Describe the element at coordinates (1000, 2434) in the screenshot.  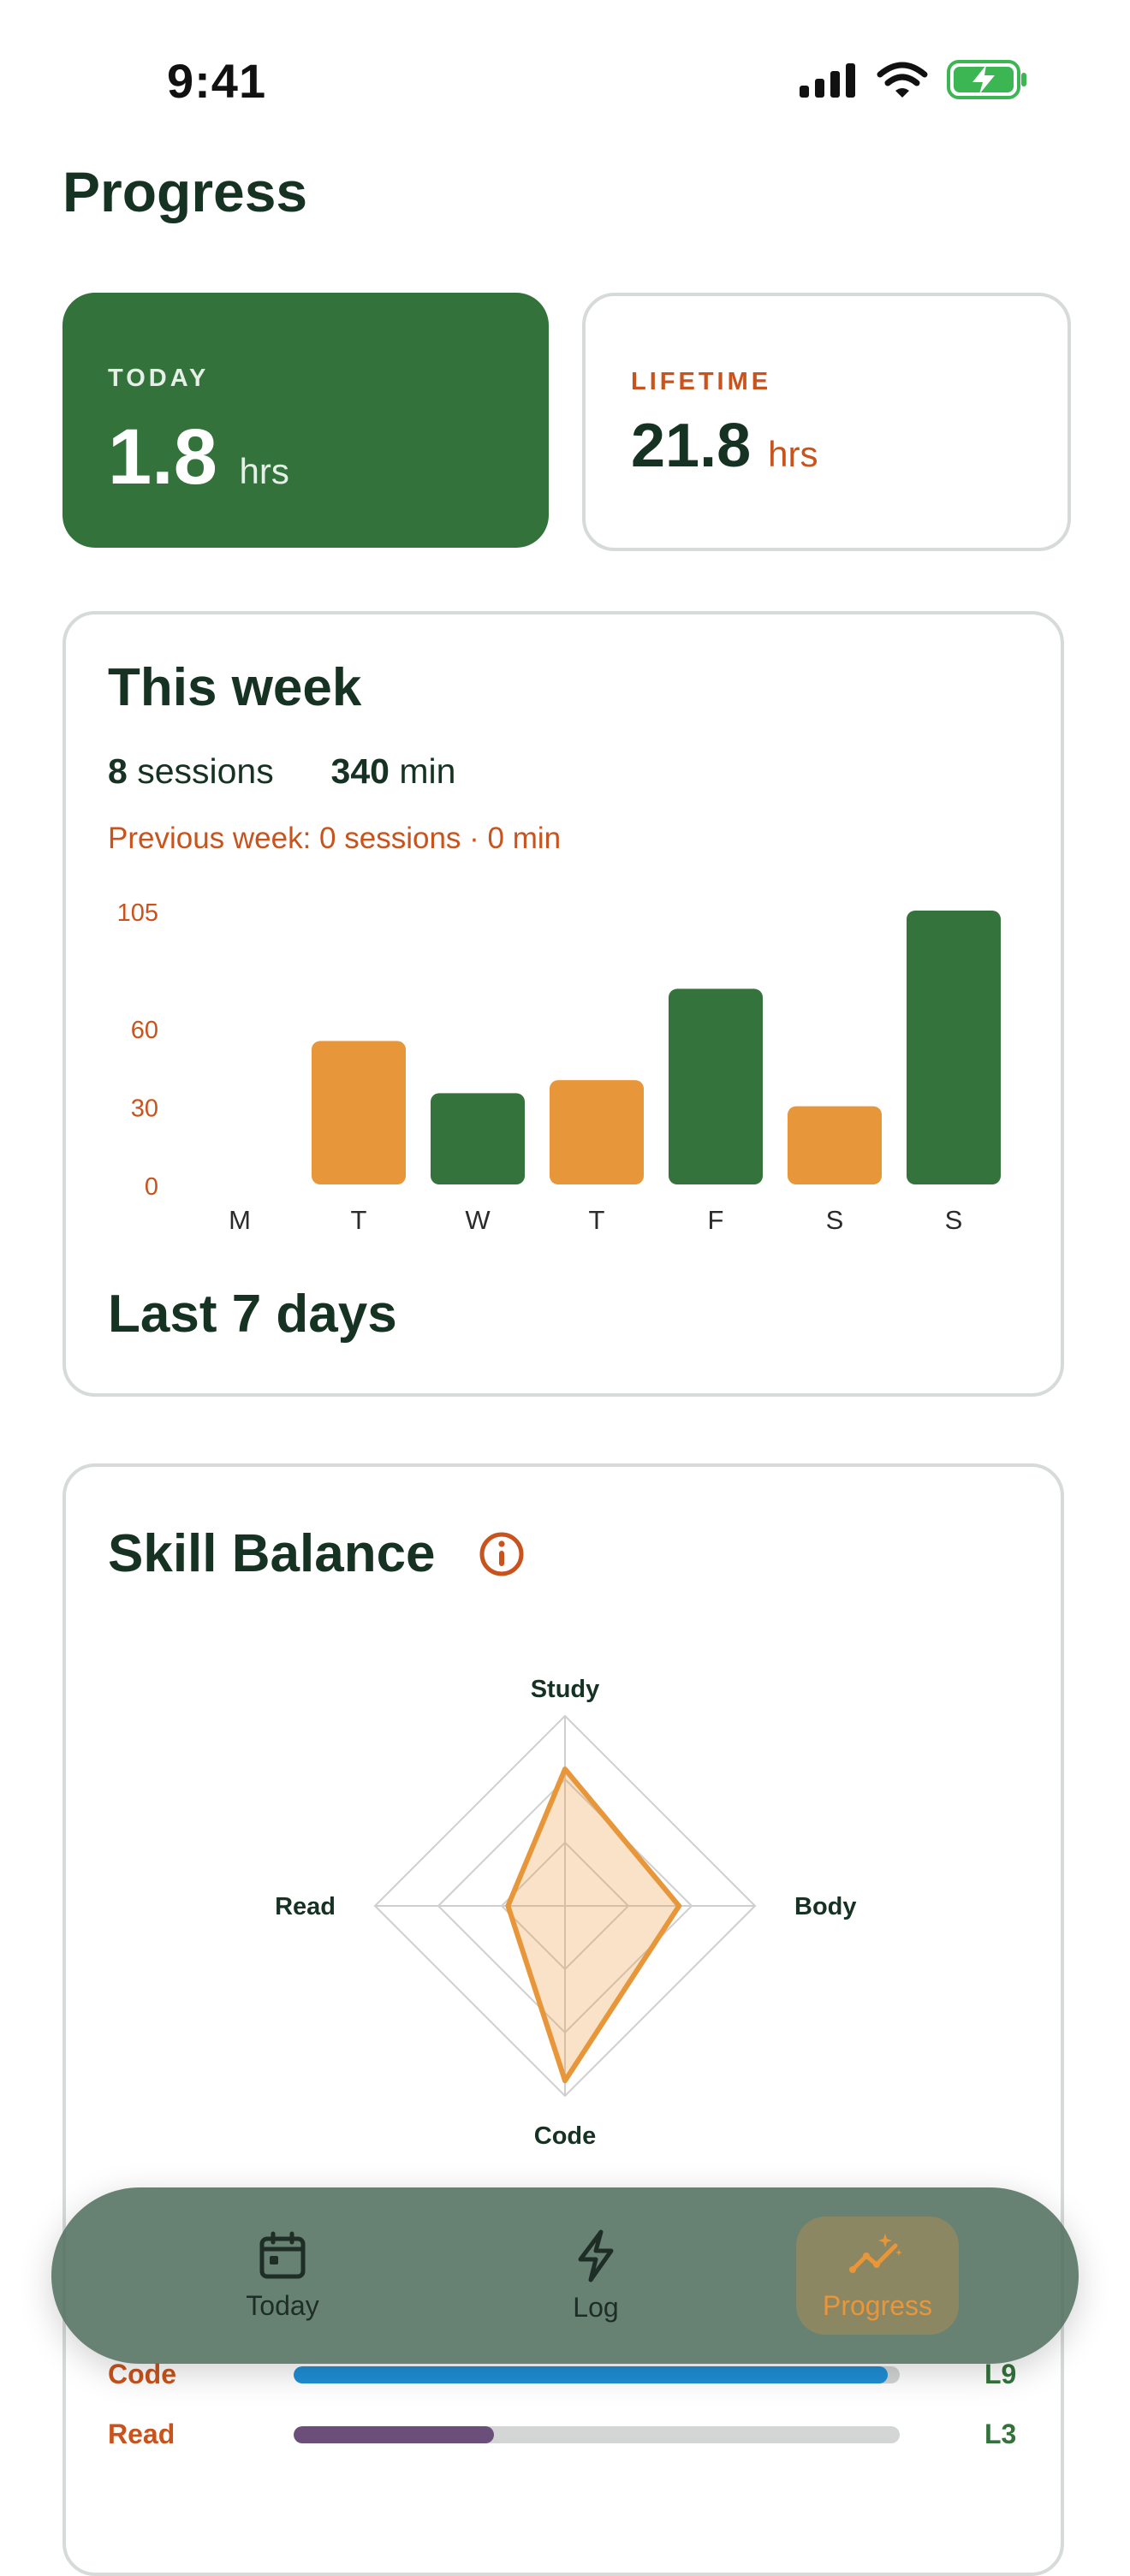
I see `skill-level-read: L3` at that location.